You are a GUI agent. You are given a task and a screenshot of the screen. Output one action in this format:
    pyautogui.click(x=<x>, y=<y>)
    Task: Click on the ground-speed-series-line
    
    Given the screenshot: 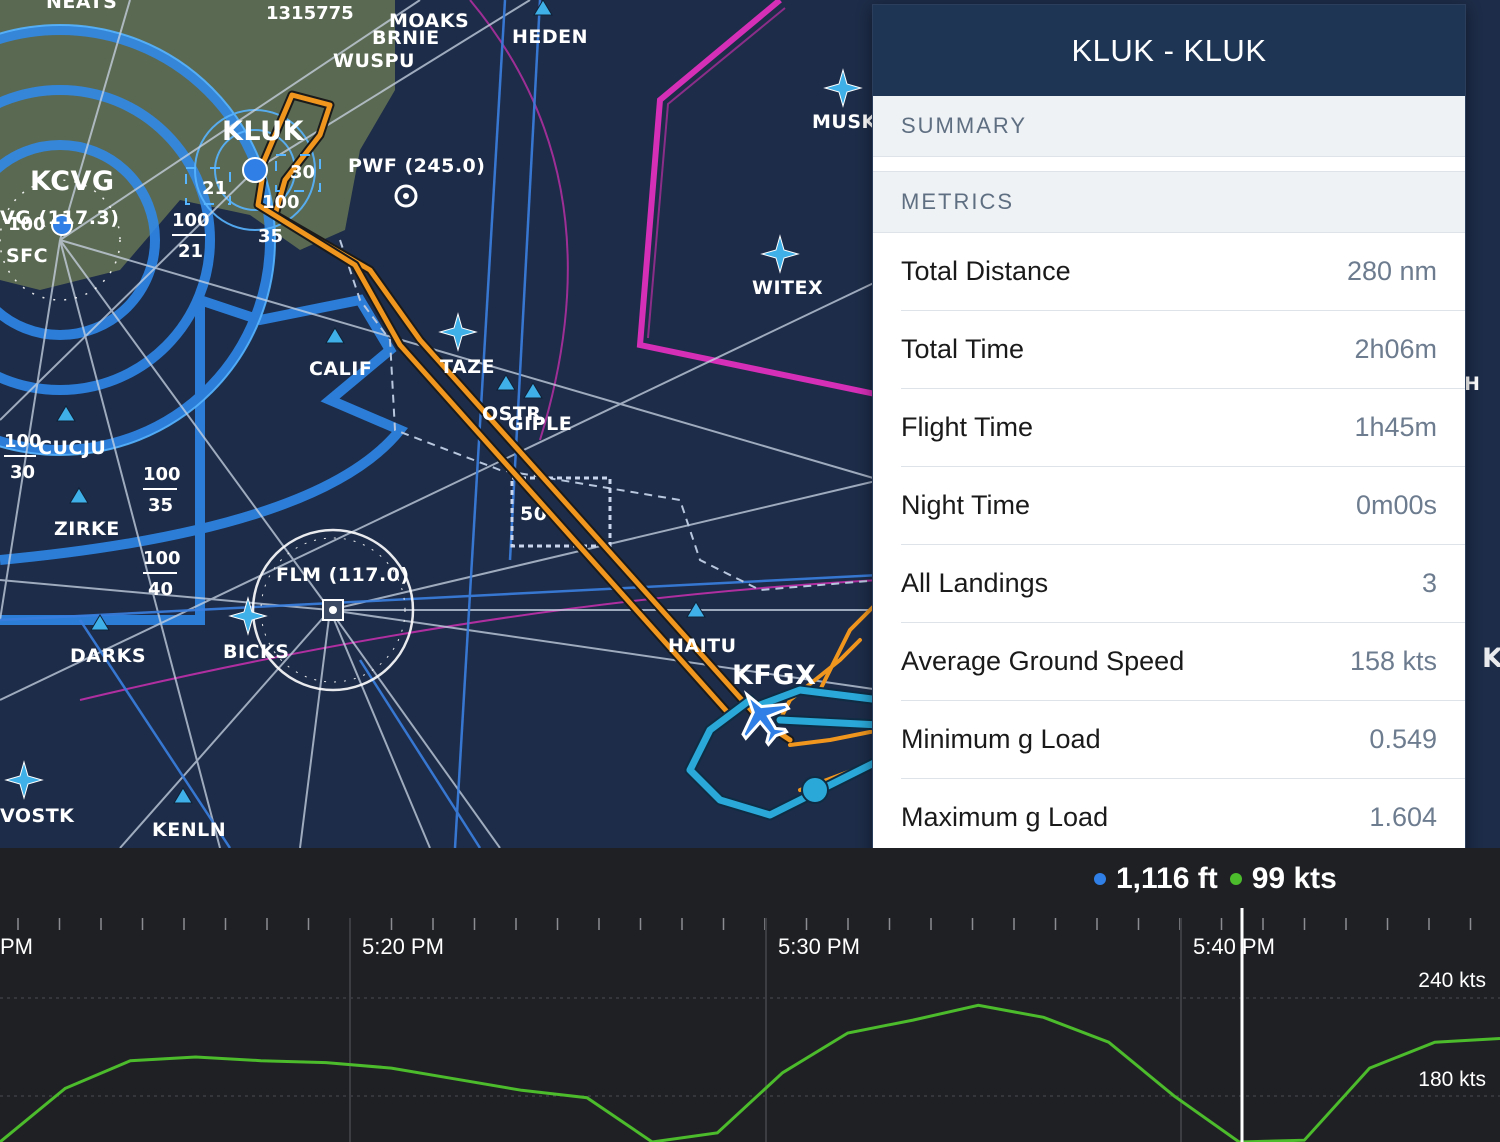 What is the action you would take?
    pyautogui.click(x=750, y=1072)
    